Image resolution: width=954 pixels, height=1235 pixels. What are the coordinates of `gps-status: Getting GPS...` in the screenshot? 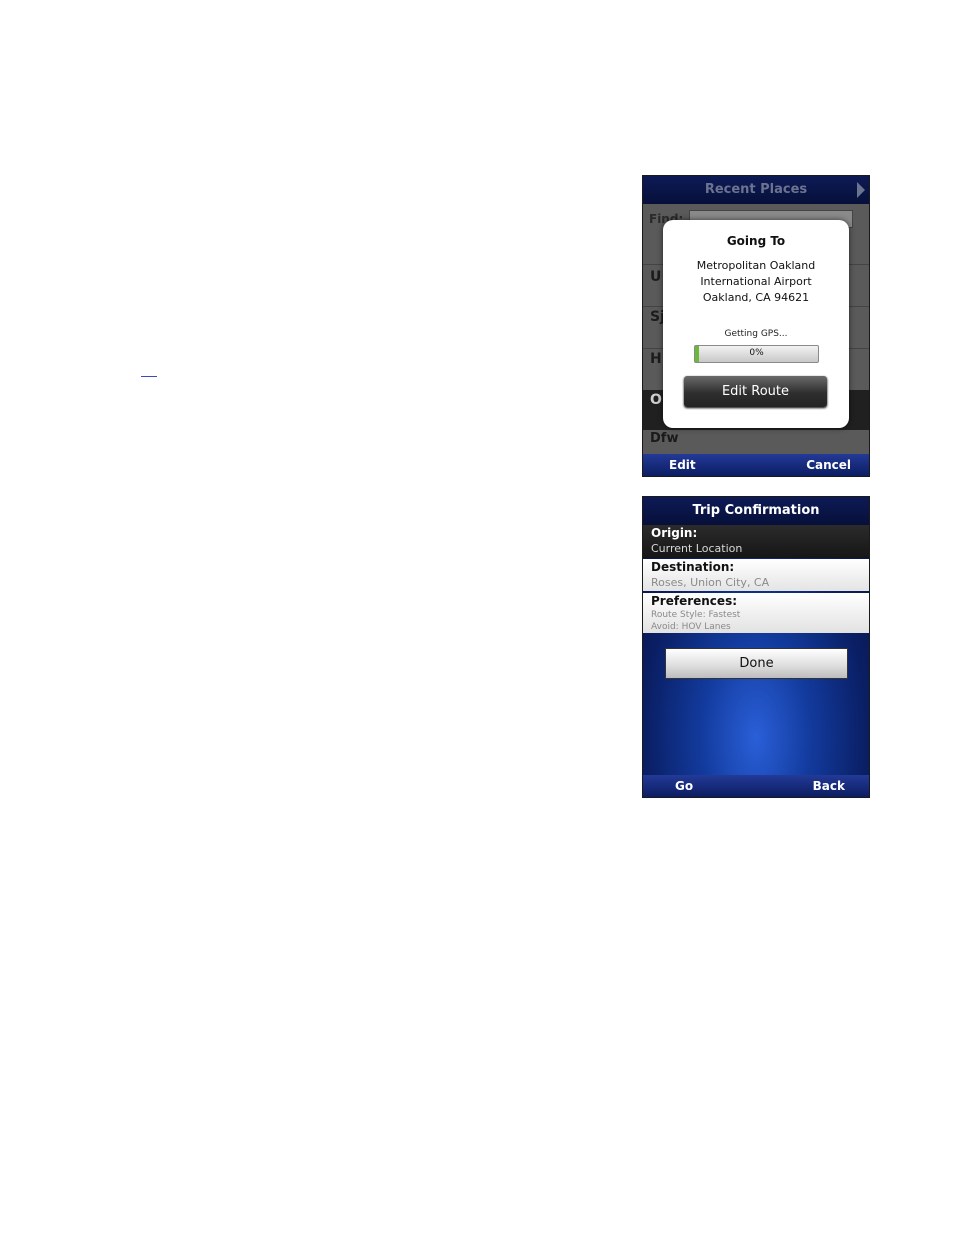 It's located at (756, 334).